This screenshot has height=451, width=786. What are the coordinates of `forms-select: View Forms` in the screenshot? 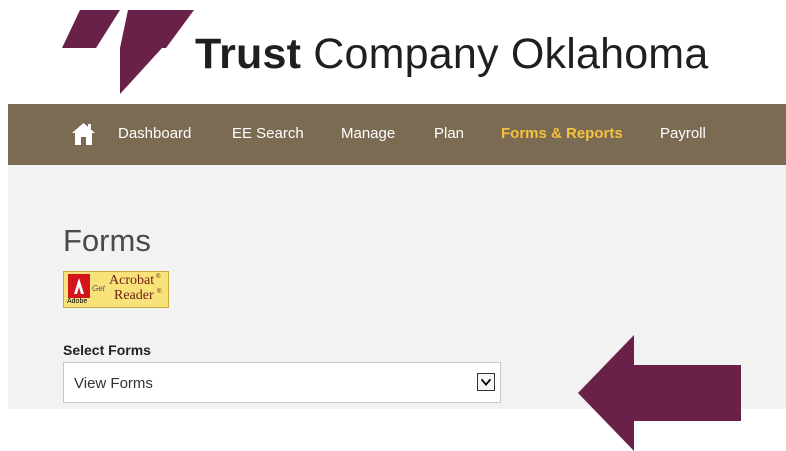 It's located at (282, 382).